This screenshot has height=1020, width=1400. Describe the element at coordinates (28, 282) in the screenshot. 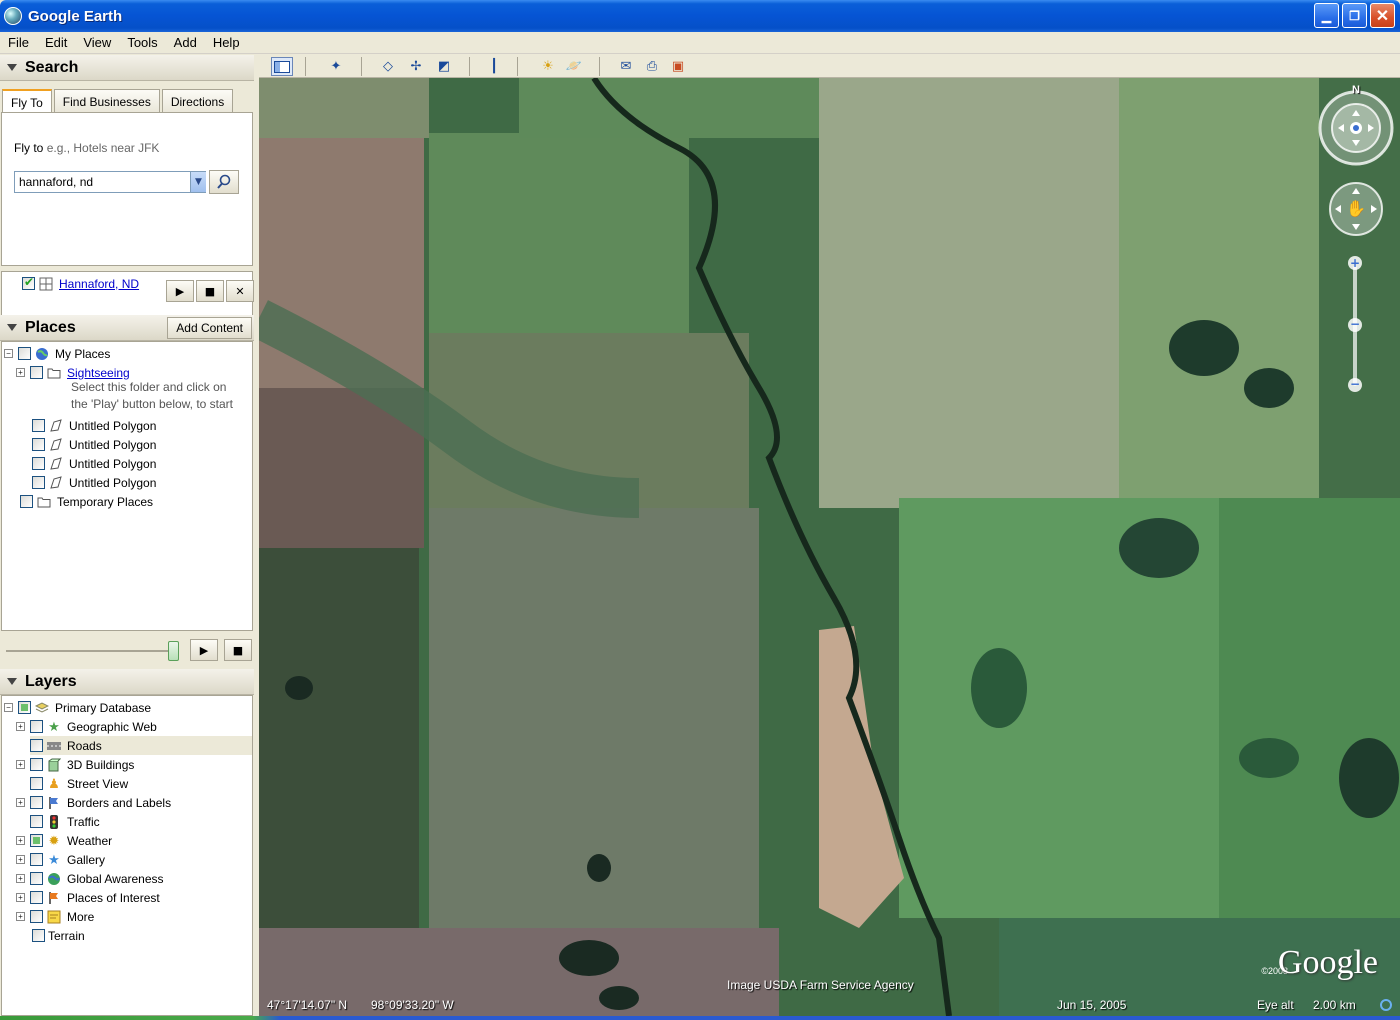

I see `result-checkbox` at that location.